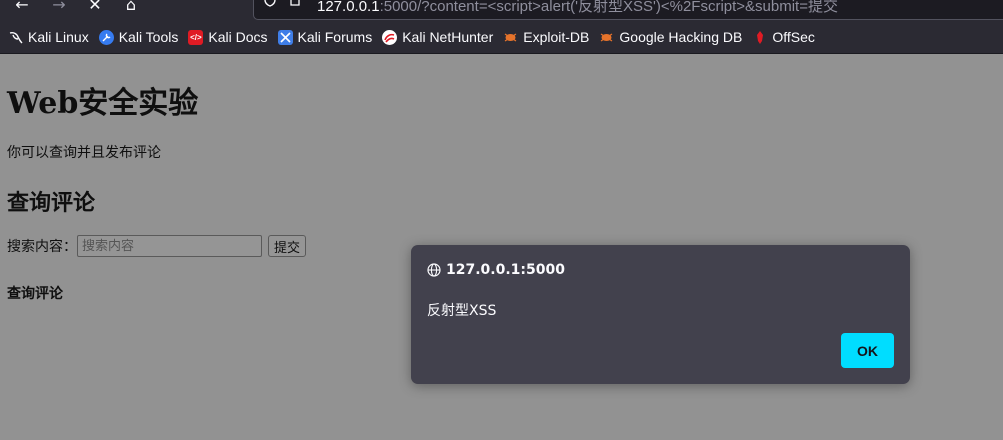  I want to click on tracking-shield-icon, so click(271, 3).